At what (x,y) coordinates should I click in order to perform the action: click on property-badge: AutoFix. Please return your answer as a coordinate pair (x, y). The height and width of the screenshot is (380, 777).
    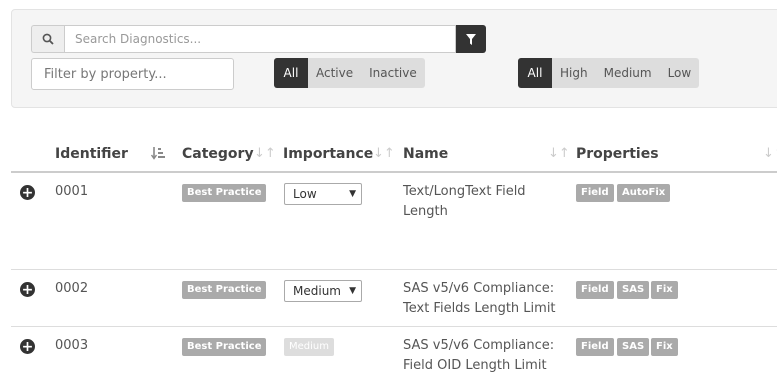
    Looking at the image, I should click on (644, 193).